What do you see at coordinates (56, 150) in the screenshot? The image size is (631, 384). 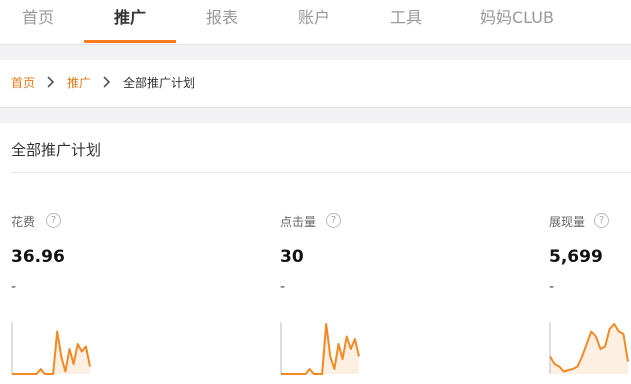 I see `page-title: 全部推广计划` at bounding box center [56, 150].